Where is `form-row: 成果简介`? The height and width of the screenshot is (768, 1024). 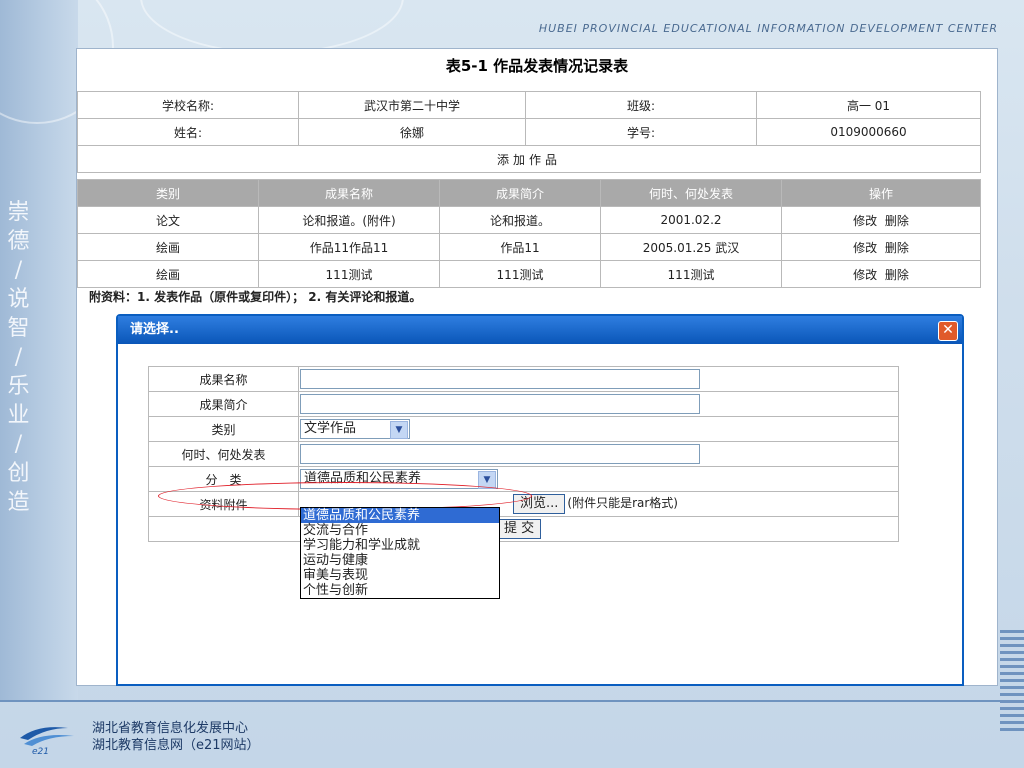
form-row: 成果简介 is located at coordinates (523, 404).